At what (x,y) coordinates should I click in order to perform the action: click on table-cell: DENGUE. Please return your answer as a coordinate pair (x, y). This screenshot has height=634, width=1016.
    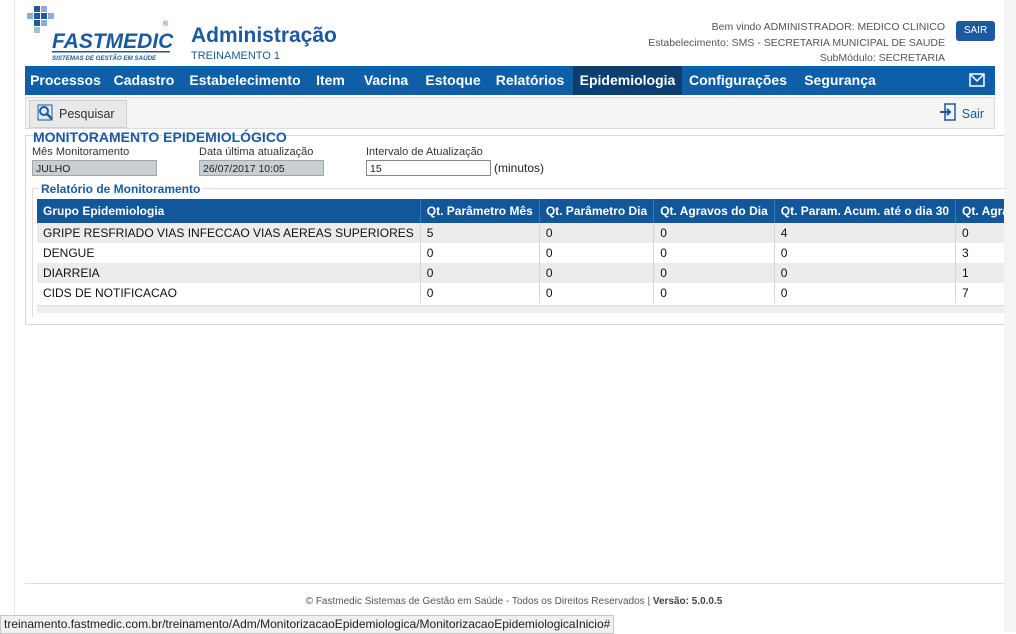
    Looking at the image, I should click on (229, 253).